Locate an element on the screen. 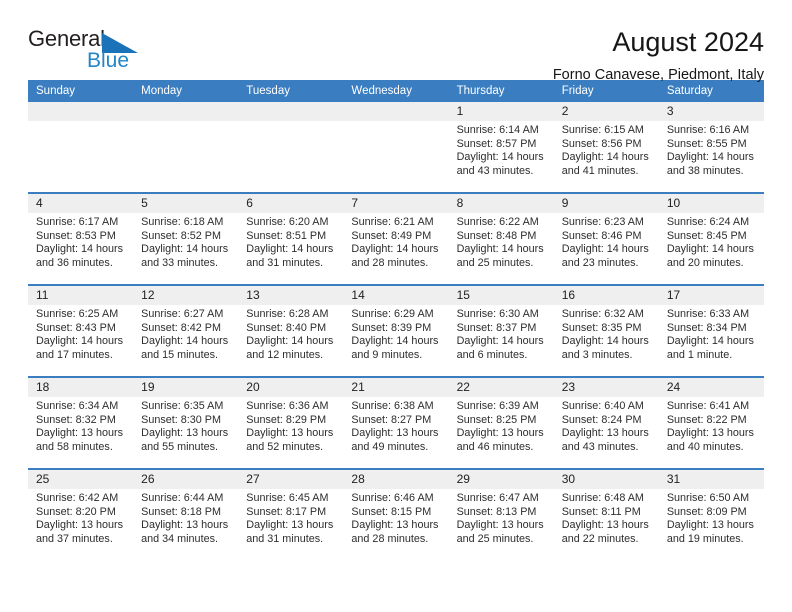 This screenshot has height=612, width=792. sunset-time: Sunset: 8:53 PM is located at coordinates (76, 235).